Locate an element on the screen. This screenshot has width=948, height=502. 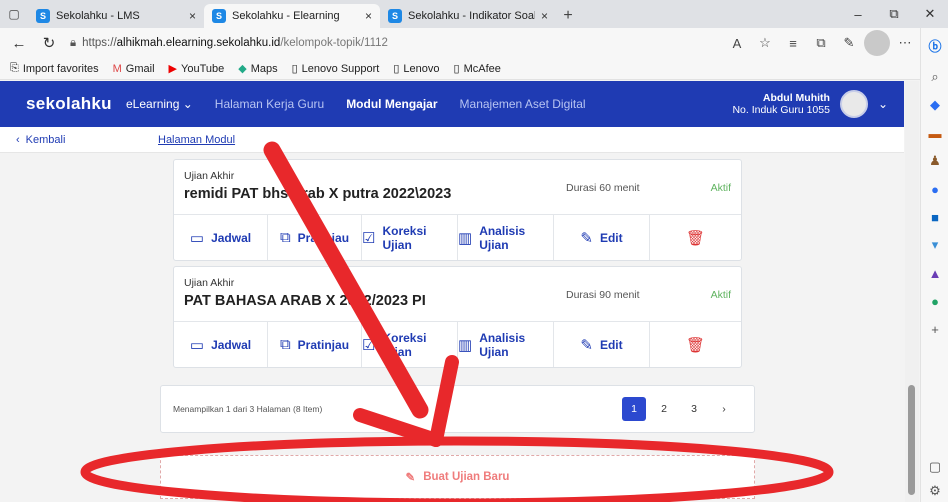
back-arrow-icon: ← is located at coordinates (19, 43).